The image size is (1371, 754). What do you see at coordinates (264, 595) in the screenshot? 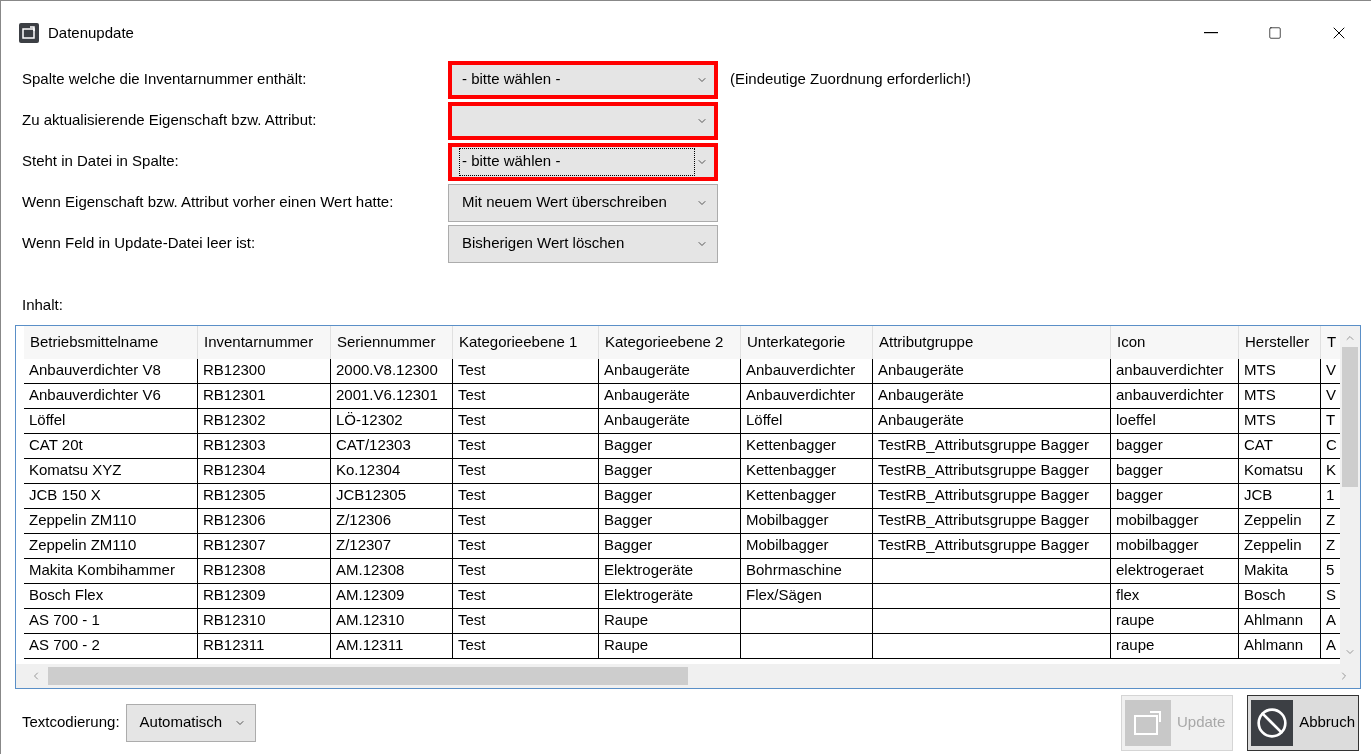
I see `table-cell: RB12309` at bounding box center [264, 595].